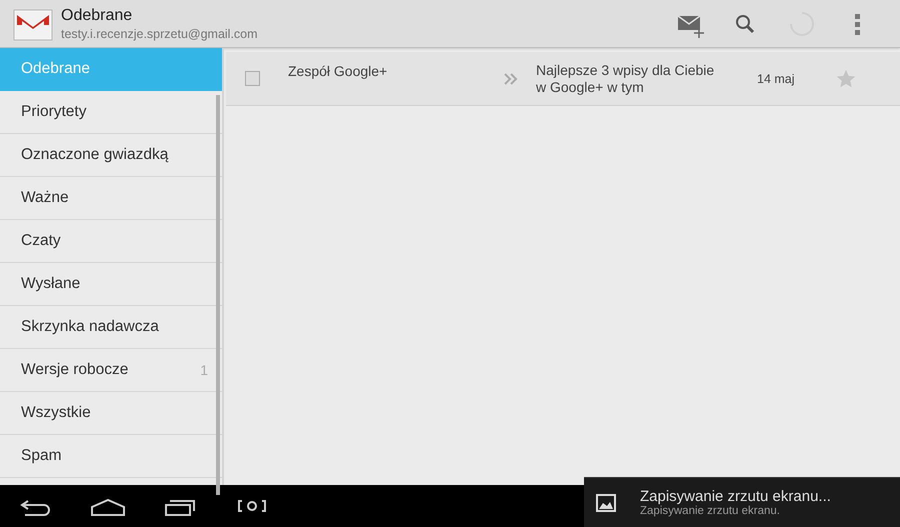 This screenshot has height=527, width=900. Describe the element at coordinates (776, 79) in the screenshot. I see `message-date: 14 maj` at that location.